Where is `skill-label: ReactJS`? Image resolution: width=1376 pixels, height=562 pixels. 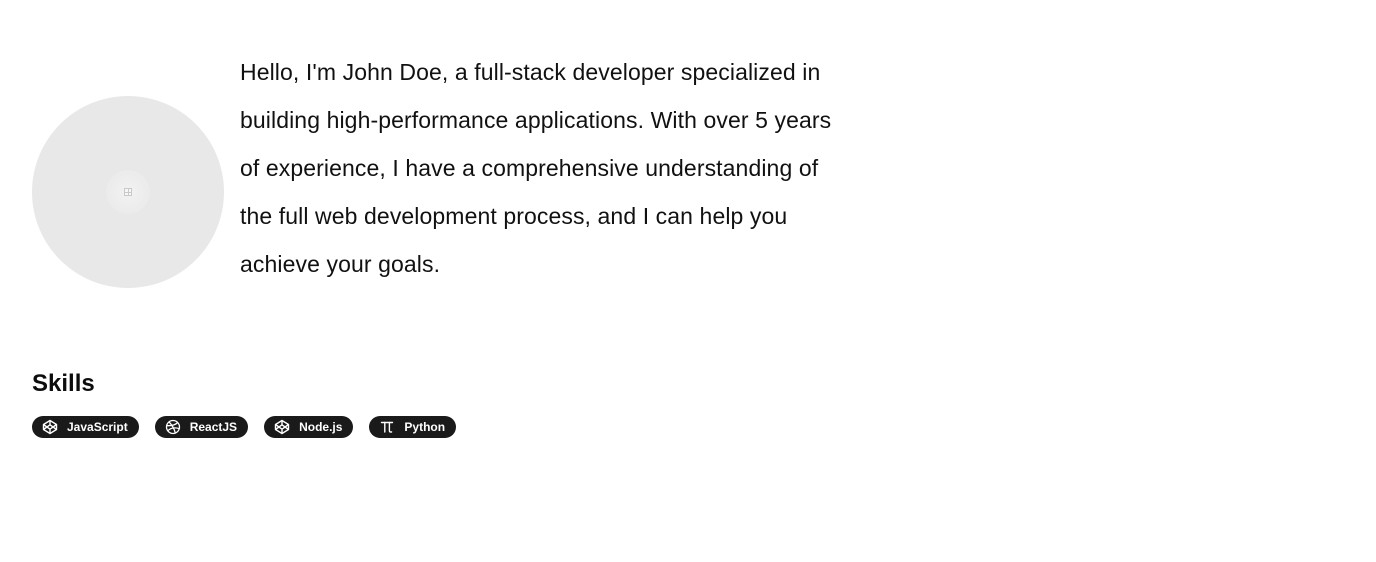
skill-label: ReactJS is located at coordinates (213, 427).